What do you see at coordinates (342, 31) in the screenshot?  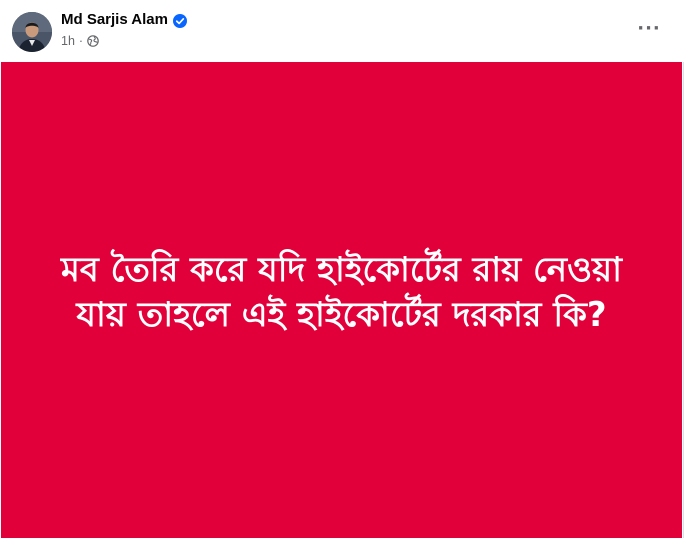 I see `post-header: Md Sarjis Alam 1h · ···` at bounding box center [342, 31].